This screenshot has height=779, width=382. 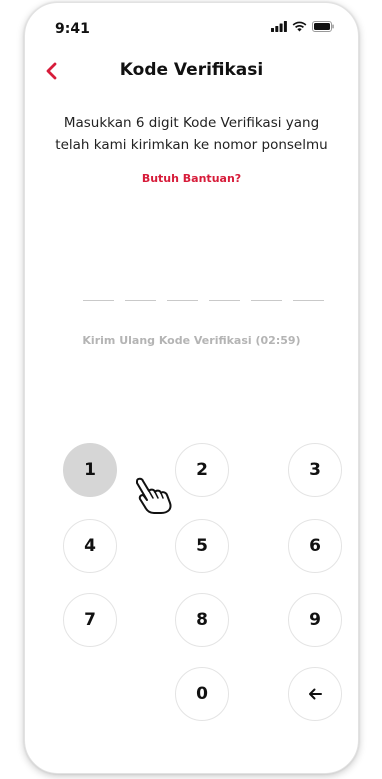 I want to click on key-7: 7, so click(x=90, y=620).